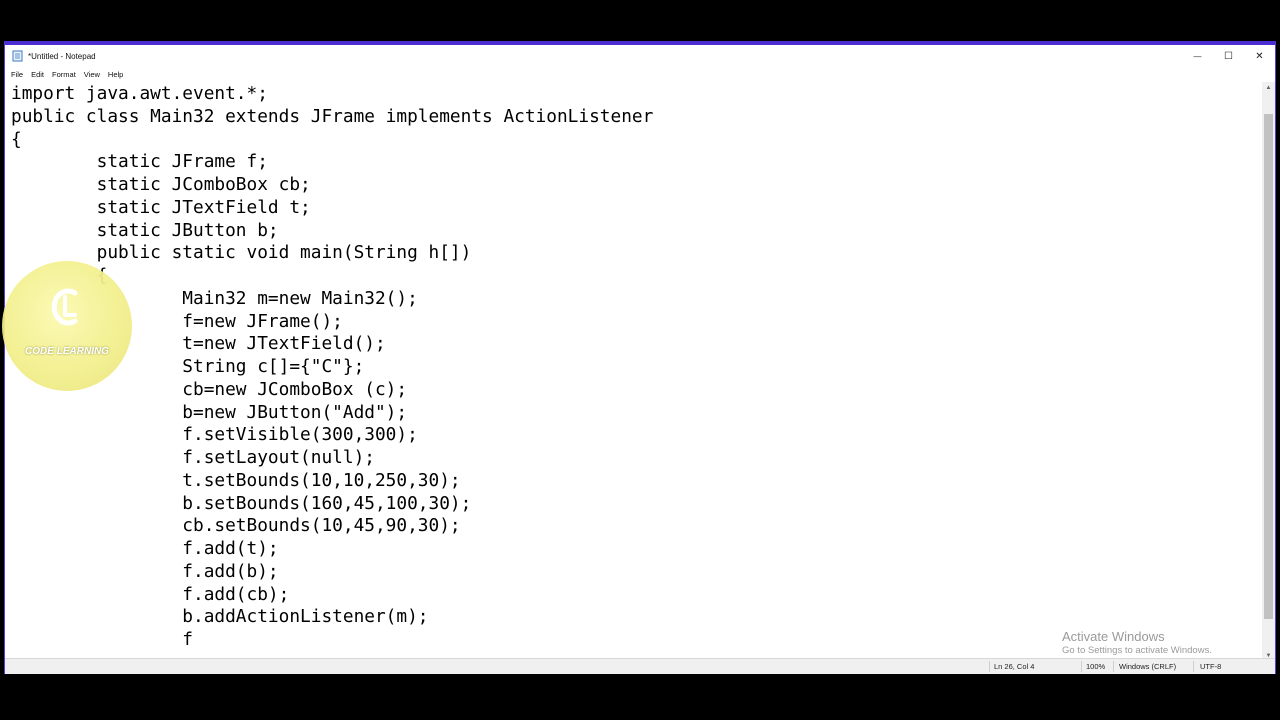 Image resolution: width=1280 pixels, height=720 pixels. Describe the element at coordinates (1211, 666) in the screenshot. I see `status-encoding: UTF-8` at that location.